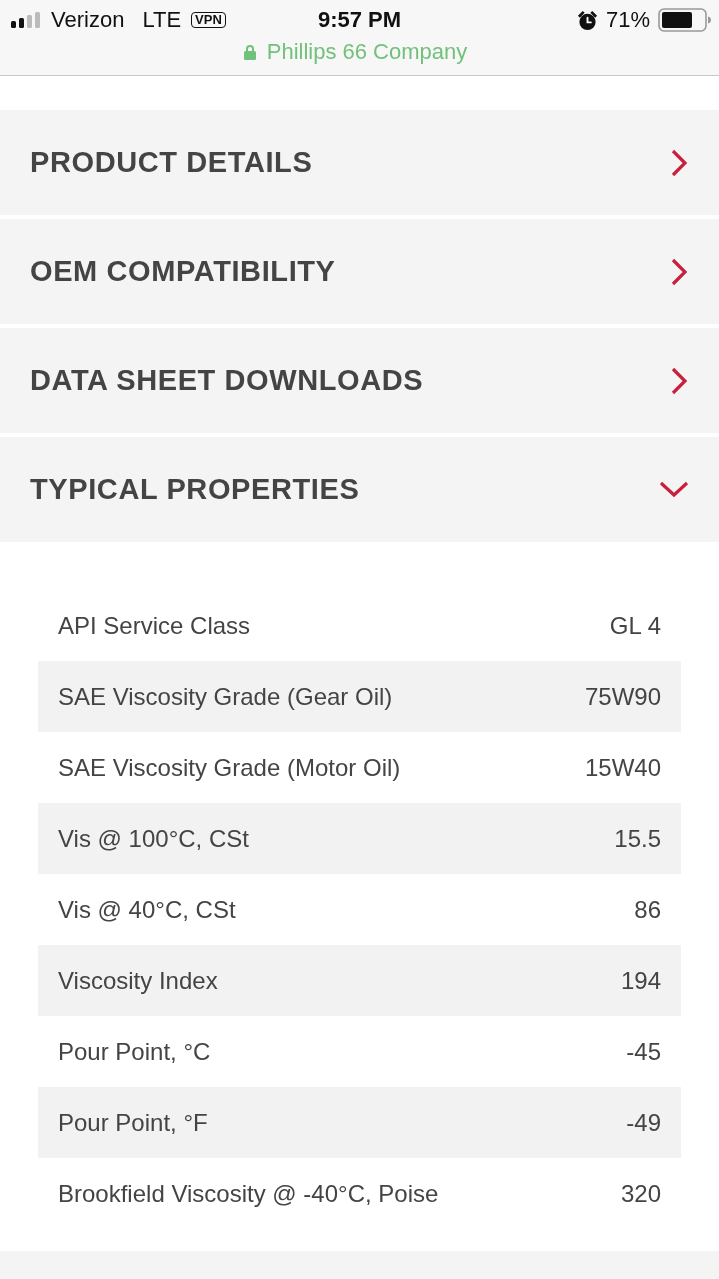 Image resolution: width=719 pixels, height=1279 pixels. What do you see at coordinates (153, 838) in the screenshot?
I see `property-name: Vis @ 100°C, CSt` at bounding box center [153, 838].